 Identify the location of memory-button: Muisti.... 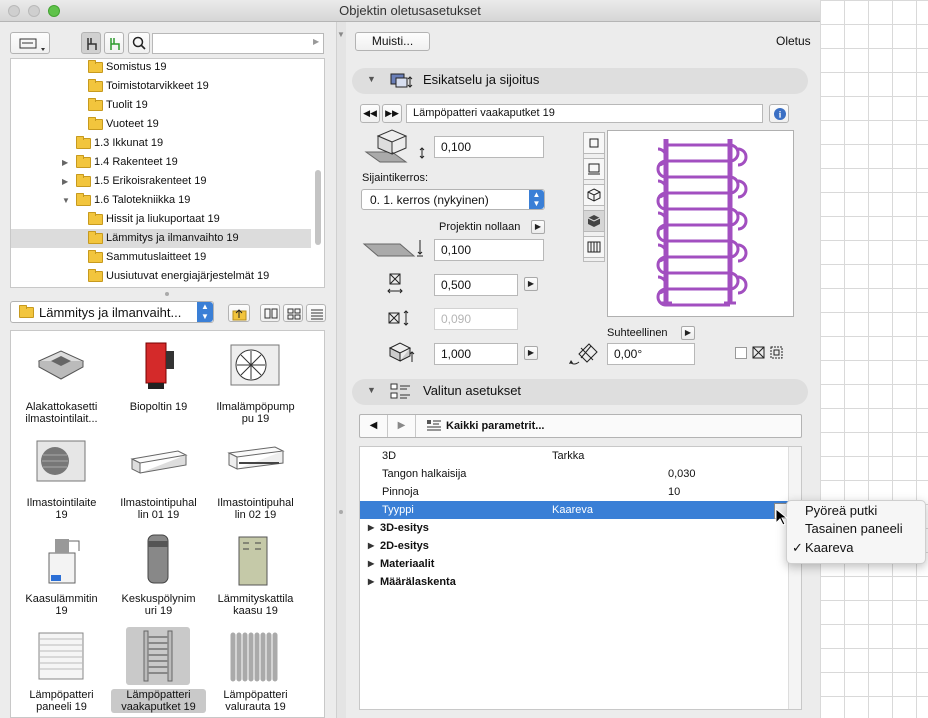
(392, 41).